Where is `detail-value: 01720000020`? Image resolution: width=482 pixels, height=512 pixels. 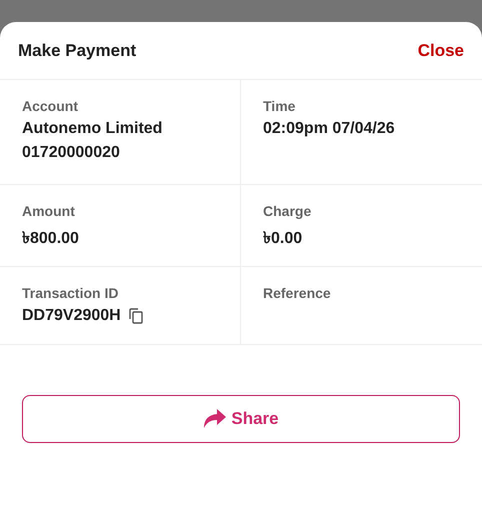
detail-value: 01720000020 is located at coordinates (71, 153).